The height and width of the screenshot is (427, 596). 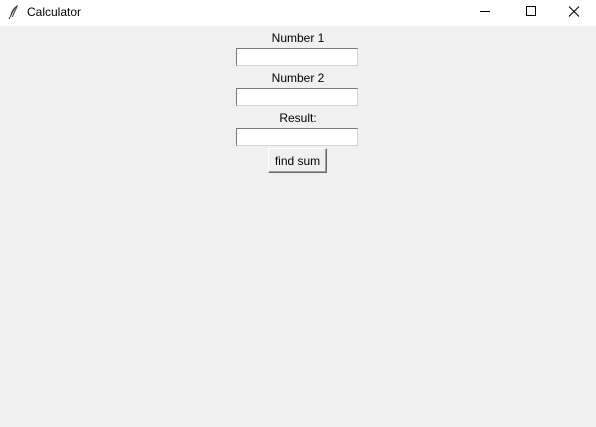 What do you see at coordinates (298, 118) in the screenshot?
I see `result-label: Result:` at bounding box center [298, 118].